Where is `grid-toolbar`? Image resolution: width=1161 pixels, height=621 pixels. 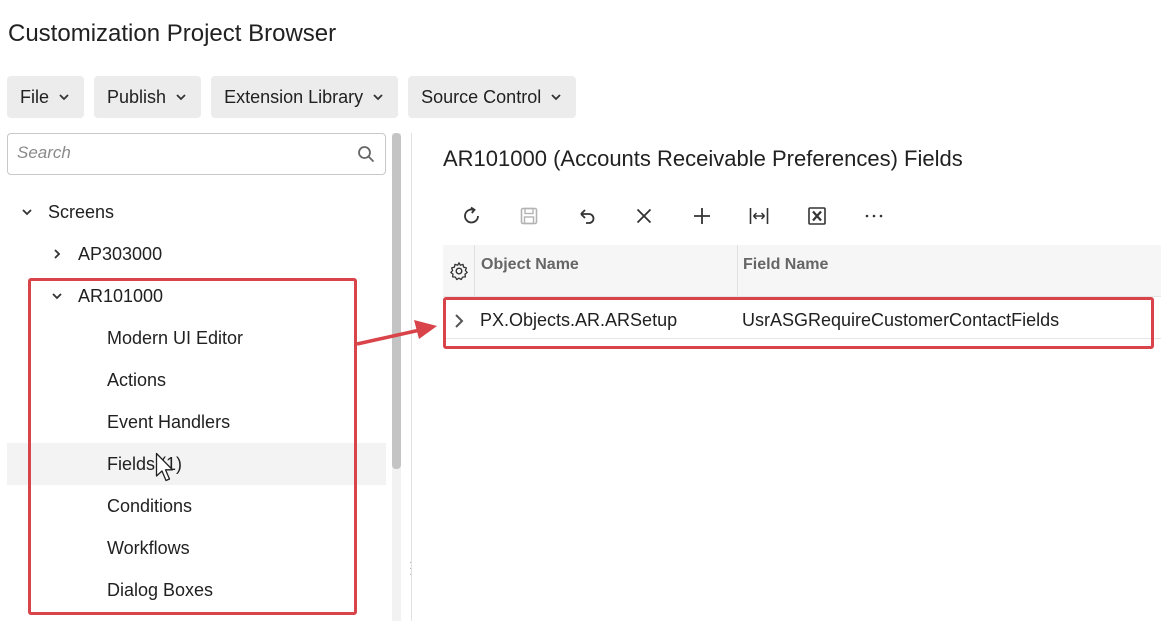 grid-toolbar is located at coordinates (673, 216).